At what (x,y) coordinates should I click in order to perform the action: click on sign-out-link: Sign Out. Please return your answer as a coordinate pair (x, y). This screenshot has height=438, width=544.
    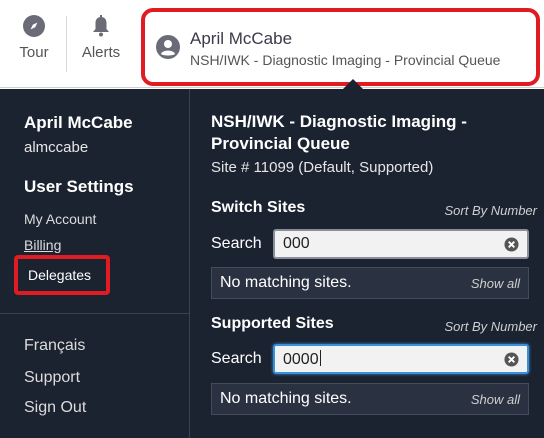
    Looking at the image, I should click on (55, 408).